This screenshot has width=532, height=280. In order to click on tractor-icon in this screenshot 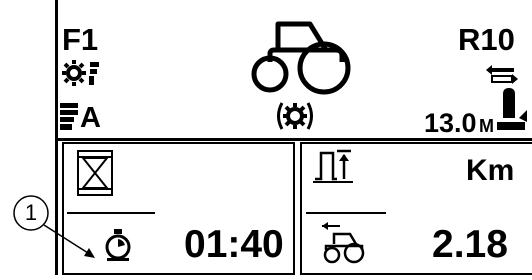, I will do `click(296, 58)`.